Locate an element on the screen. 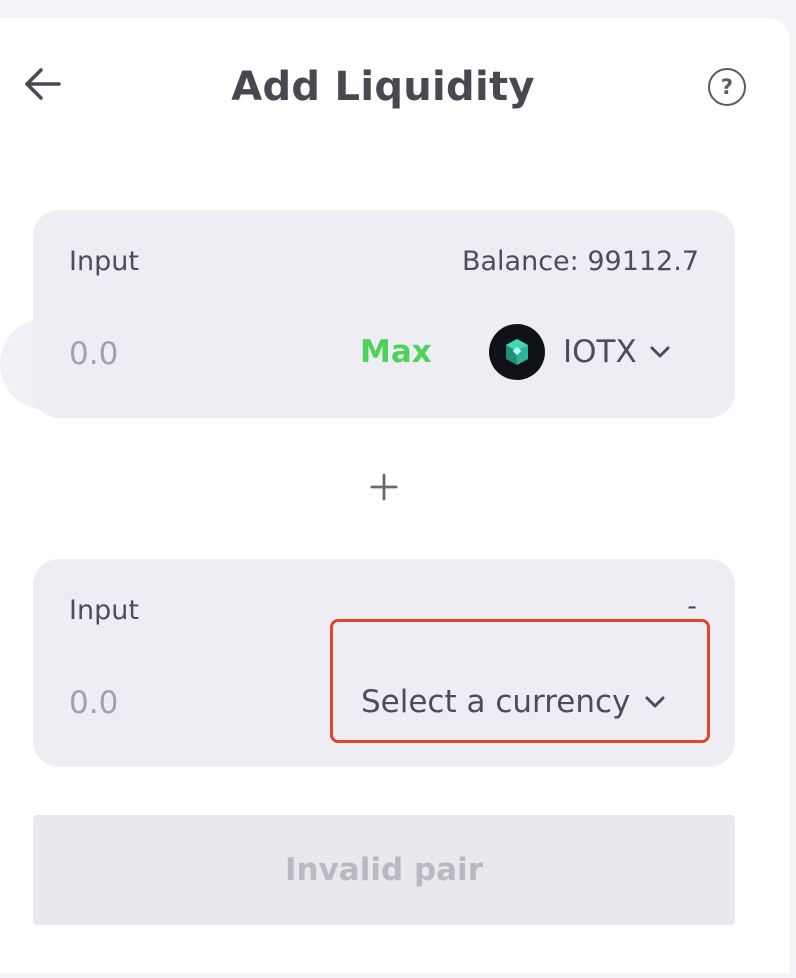 Image resolution: width=796 pixels, height=978 pixels. question-mark-icon: ? is located at coordinates (727, 87).